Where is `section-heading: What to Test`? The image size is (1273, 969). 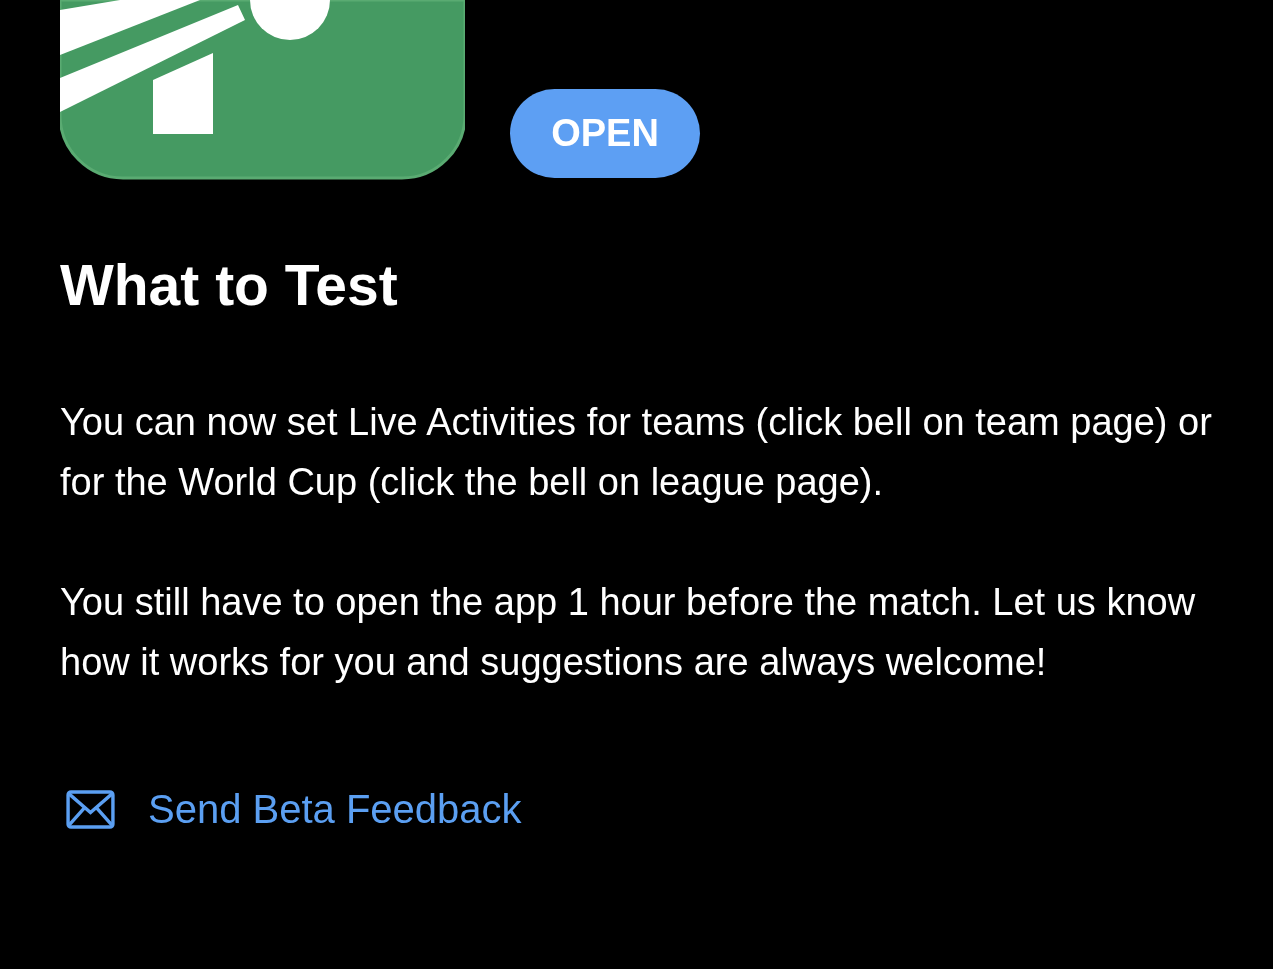 section-heading: What to Test is located at coordinates (229, 285).